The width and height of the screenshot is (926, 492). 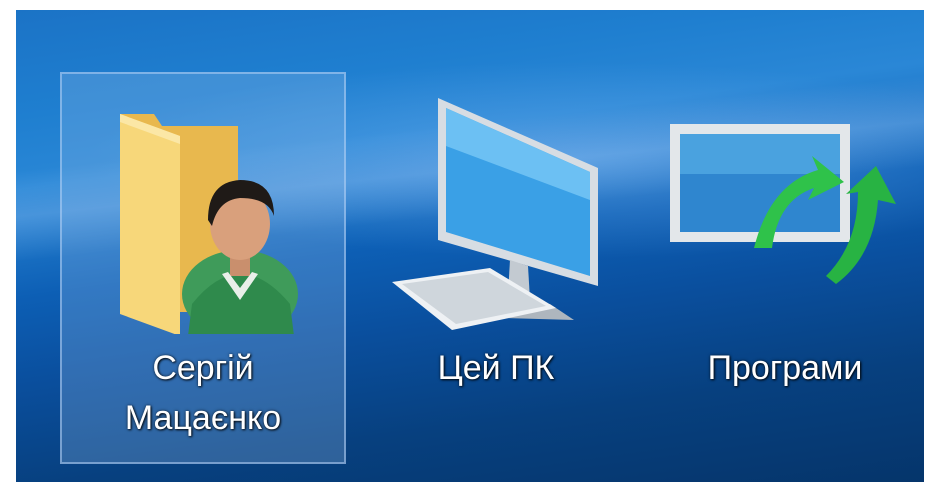 What do you see at coordinates (203, 368) in the screenshot?
I see `desktop-icon-label-line1: Сергій` at bounding box center [203, 368].